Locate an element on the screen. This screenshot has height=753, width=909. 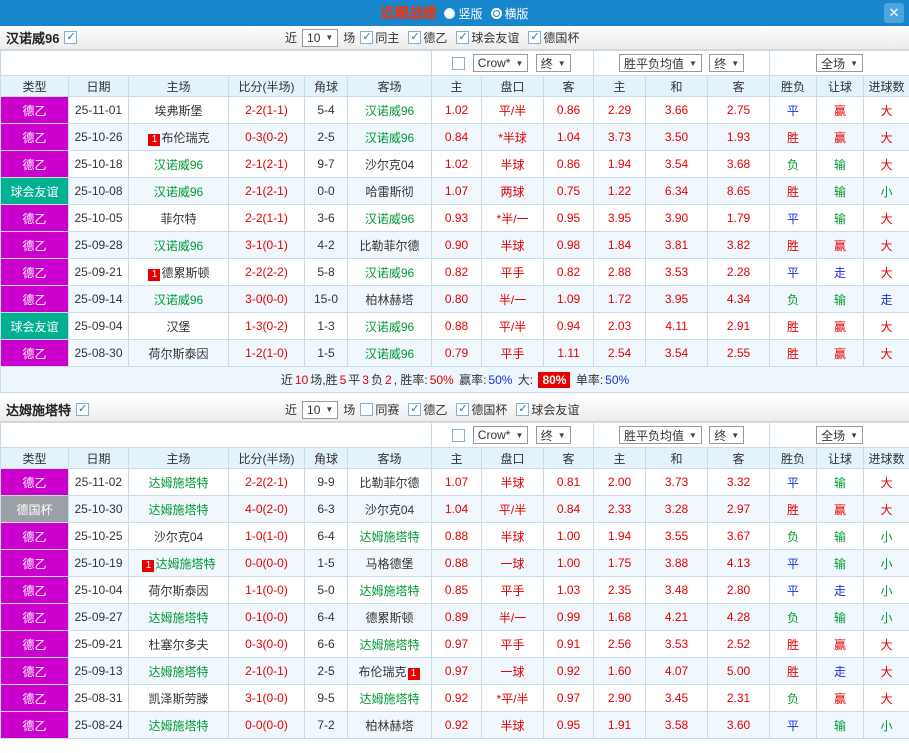
layout-radio-vertical: 竖版 is located at coordinates (463, 13).